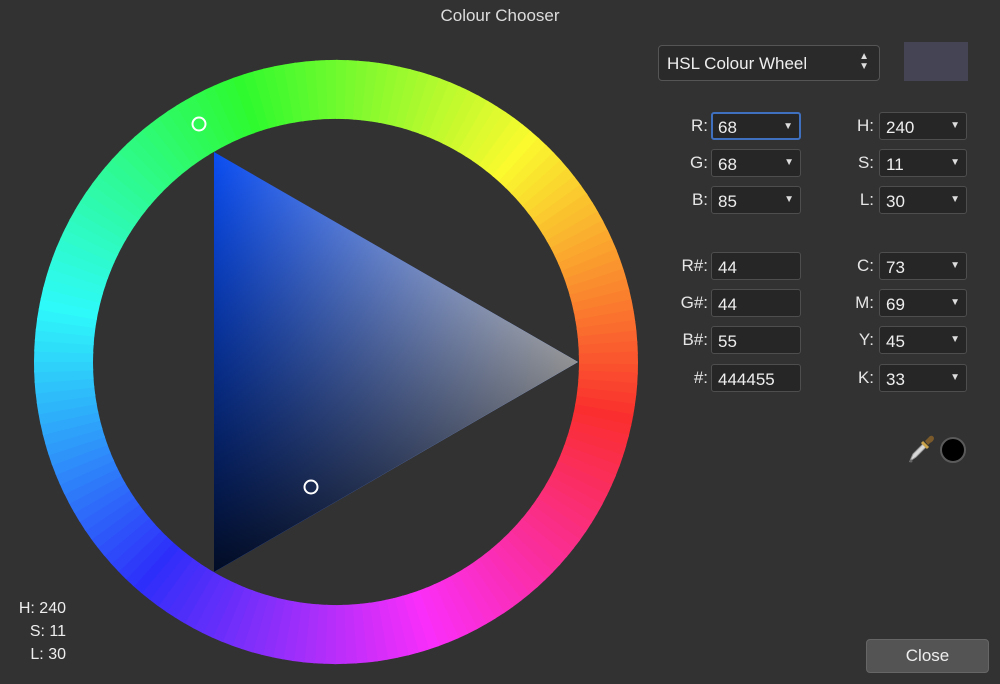  I want to click on hsl-readout-s: S: 11, so click(47, 631).